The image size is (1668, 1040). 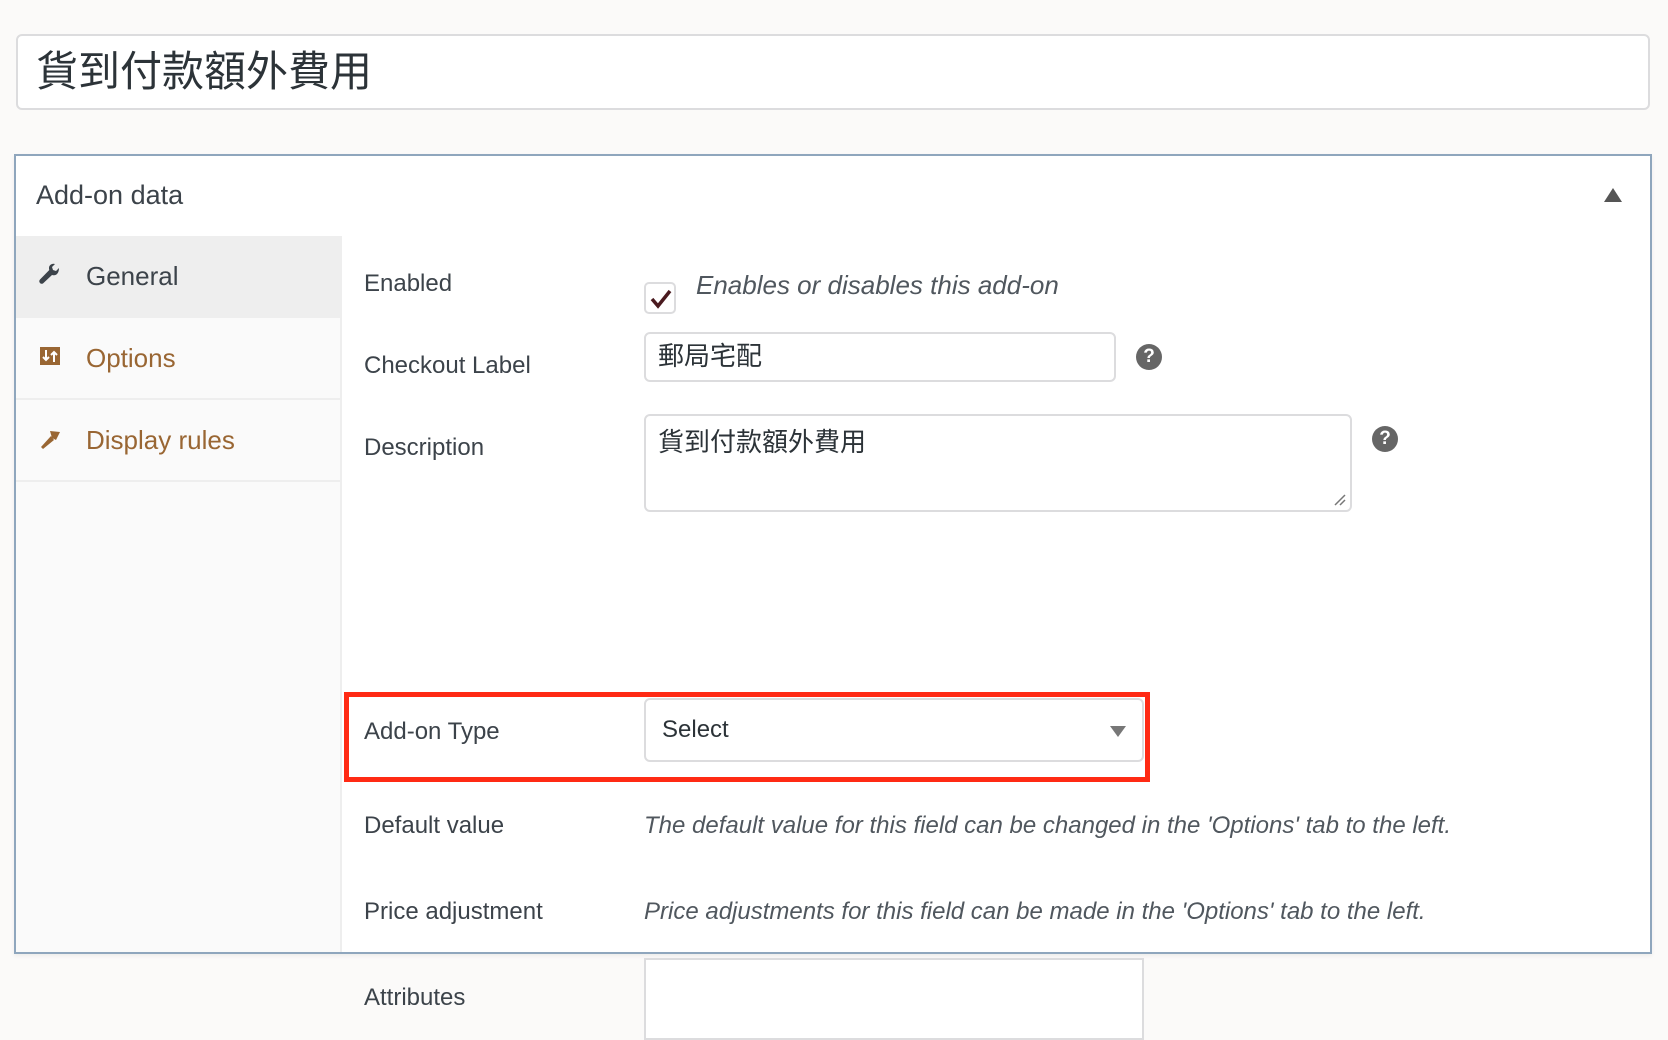 I want to click on enabled-checkbox, so click(x=660, y=298).